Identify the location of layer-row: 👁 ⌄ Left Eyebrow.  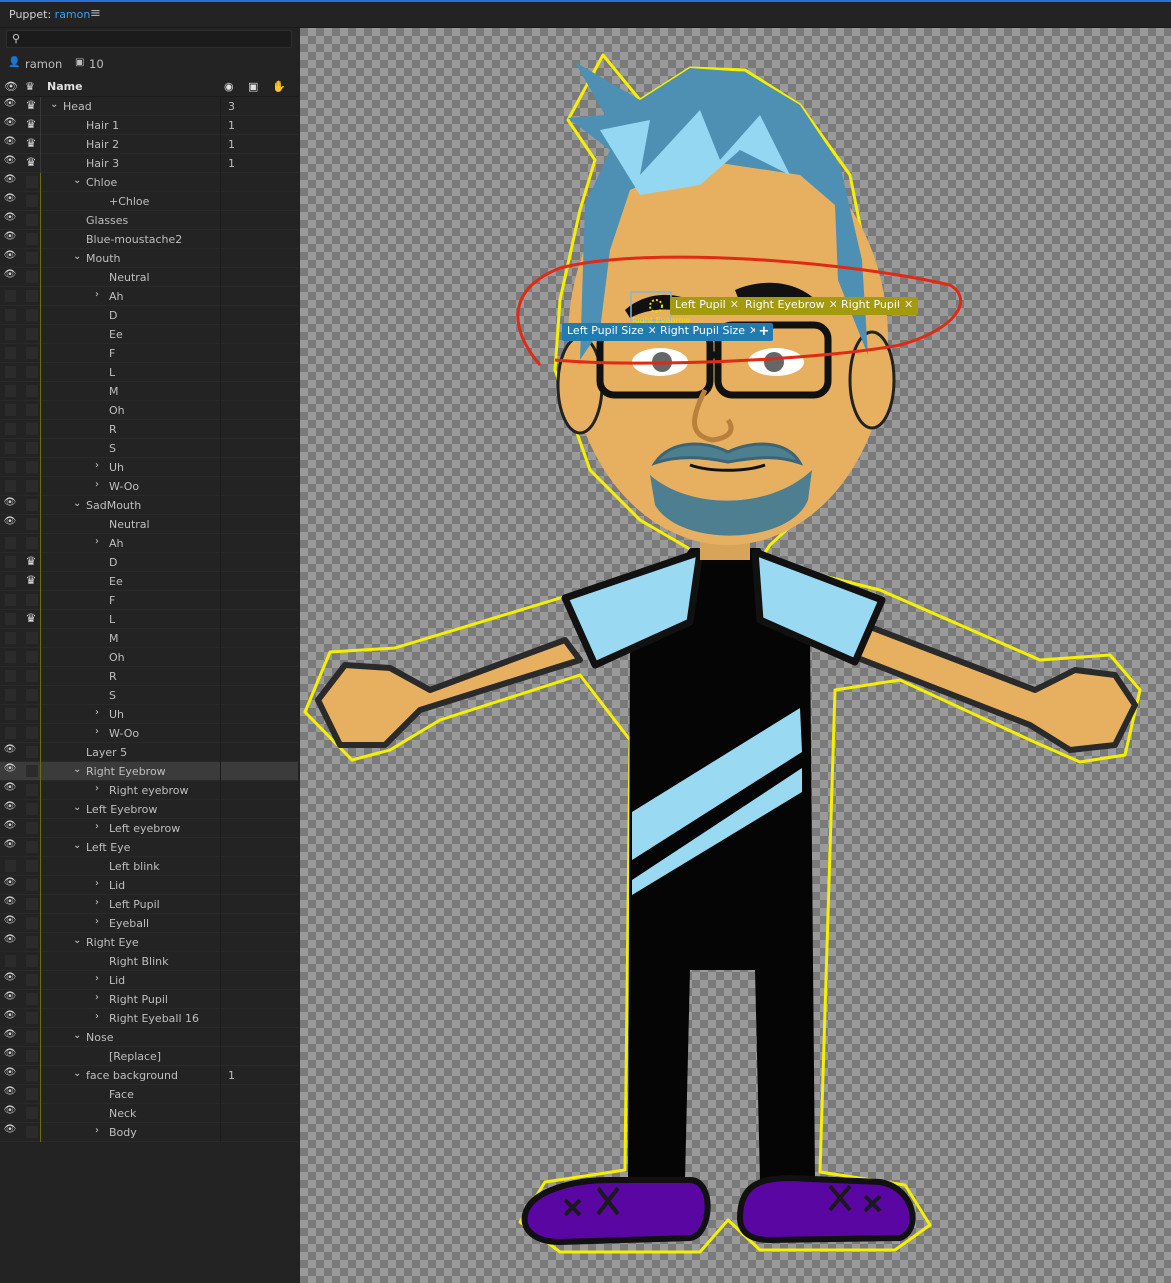
(149, 809).